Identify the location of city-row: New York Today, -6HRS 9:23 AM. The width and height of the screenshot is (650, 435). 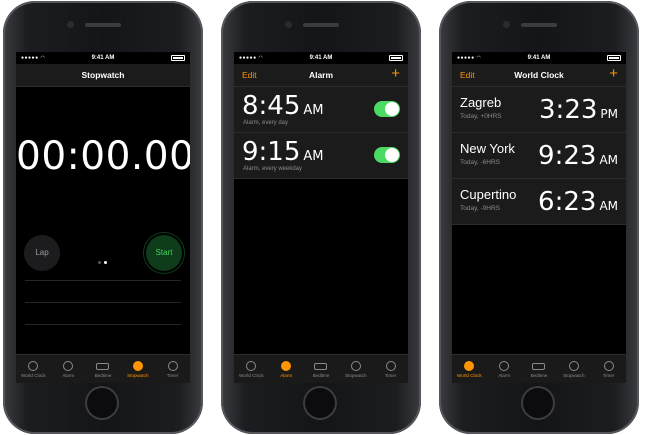
(539, 156).